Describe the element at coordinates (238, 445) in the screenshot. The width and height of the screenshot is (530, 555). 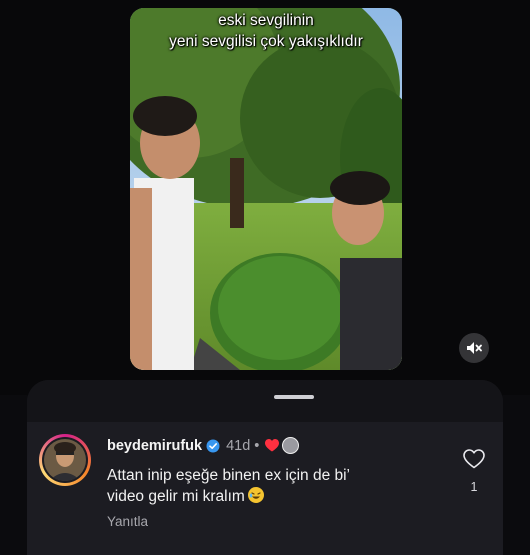
I see `comment-timestamp: 41d` at that location.